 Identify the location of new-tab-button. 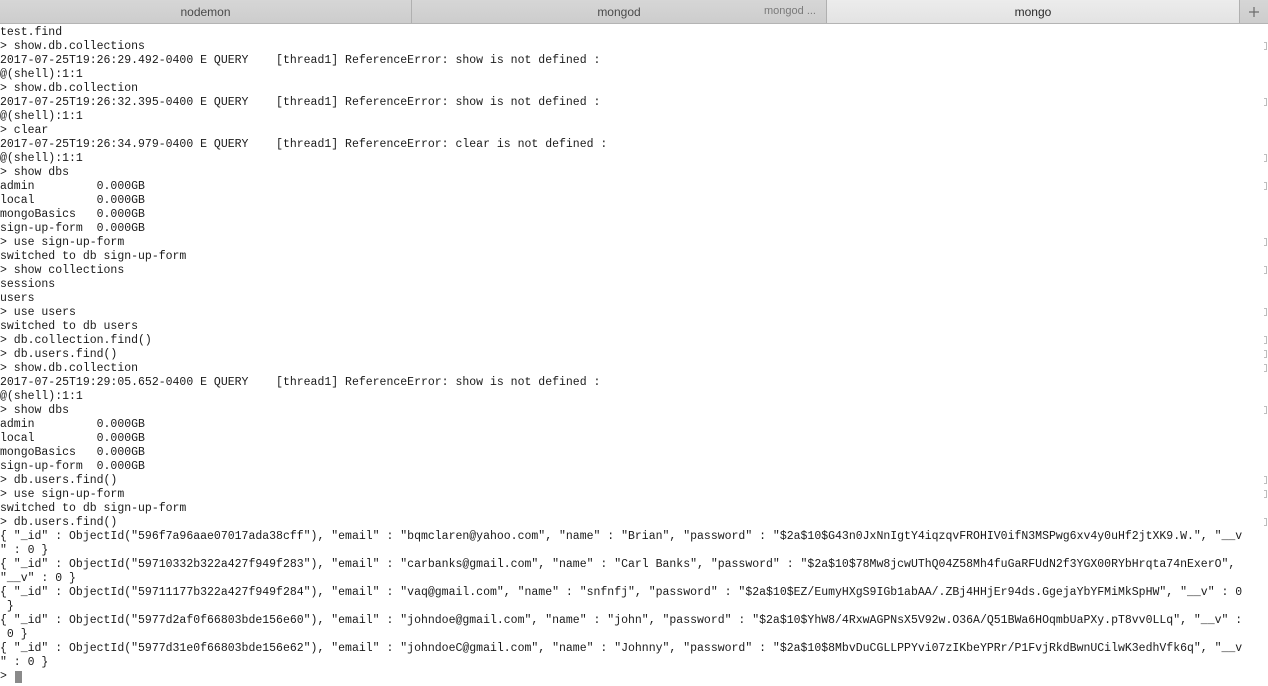
(1254, 11).